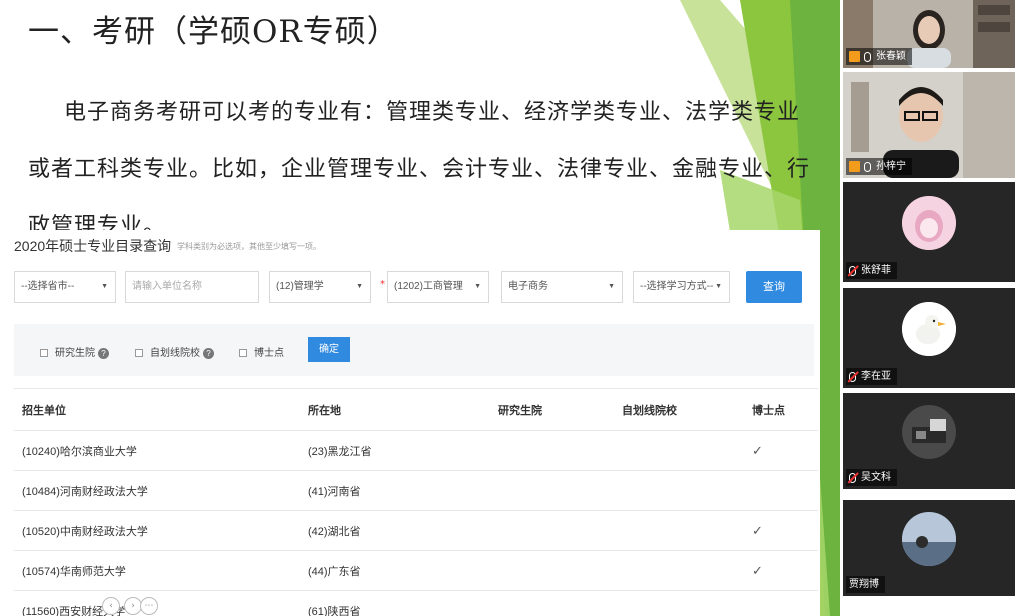 This screenshot has height=616, width=1024. I want to click on participant-tile: 张舒菲, so click(929, 232).